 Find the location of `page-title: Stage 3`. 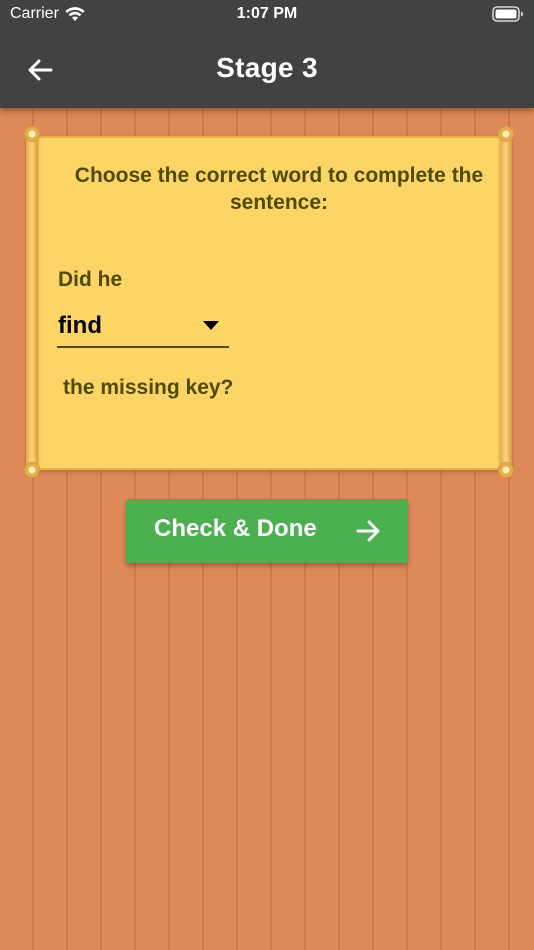

page-title: Stage 3 is located at coordinates (267, 67).